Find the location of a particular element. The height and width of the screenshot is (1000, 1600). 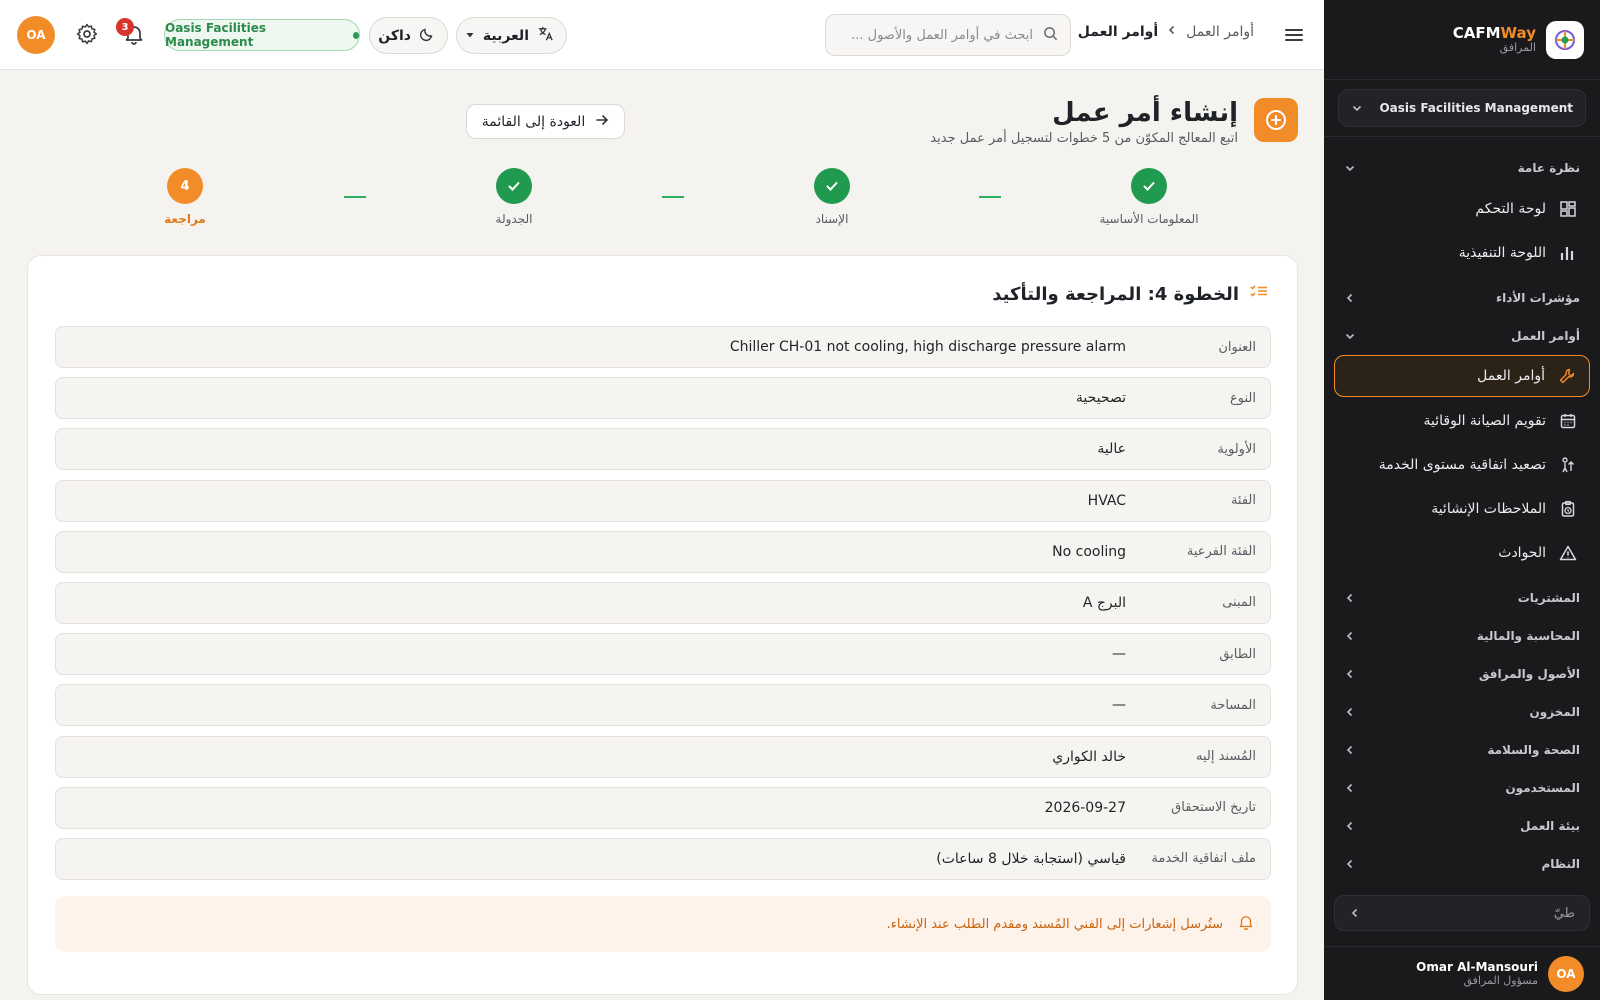

sidebar-section-work-orders: أوامر العمل is located at coordinates (1462, 336).